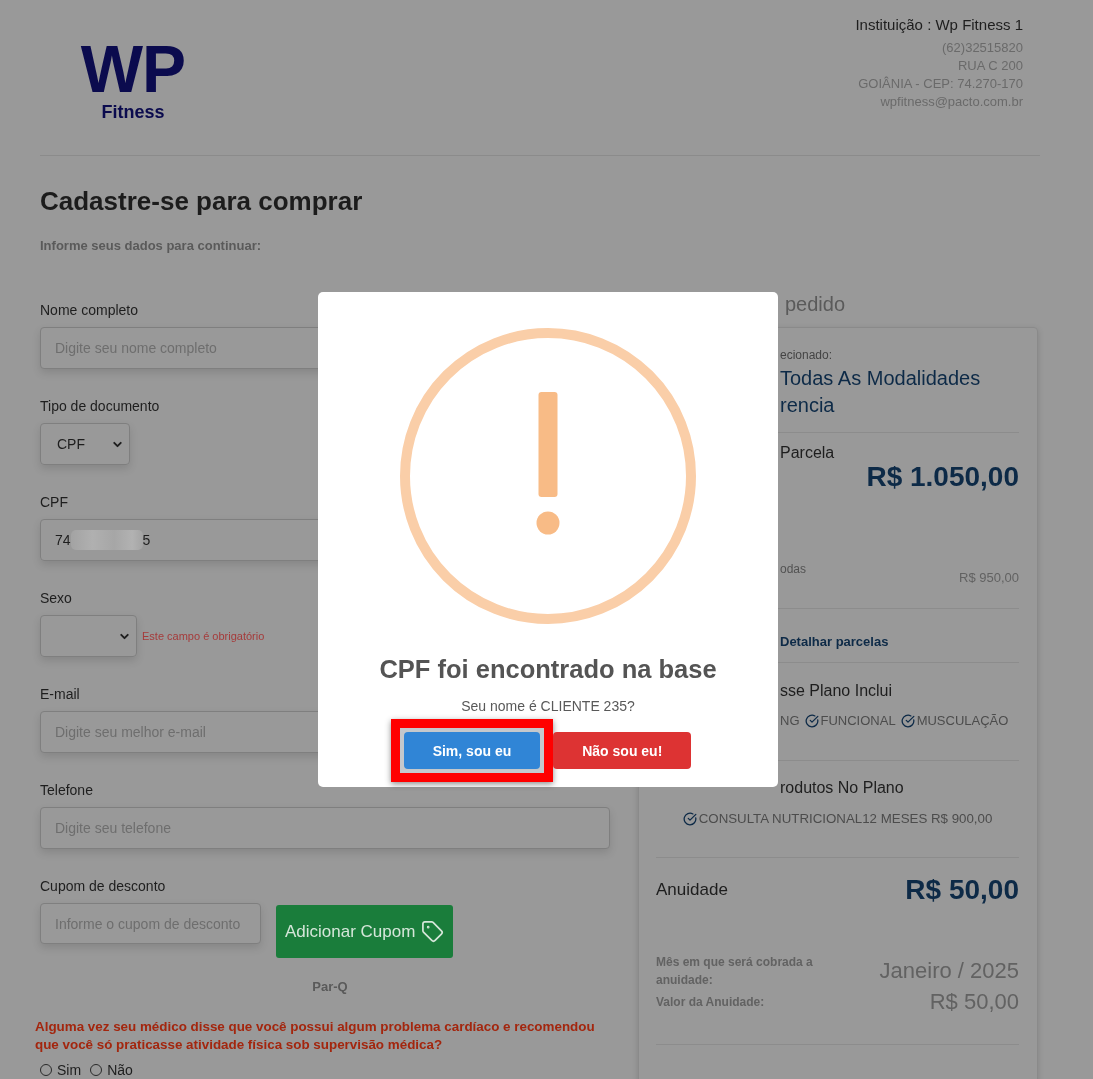 This screenshot has width=1093, height=1079. What do you see at coordinates (548, 669) in the screenshot?
I see `dialog-title: CPF foi encontrado na base` at bounding box center [548, 669].